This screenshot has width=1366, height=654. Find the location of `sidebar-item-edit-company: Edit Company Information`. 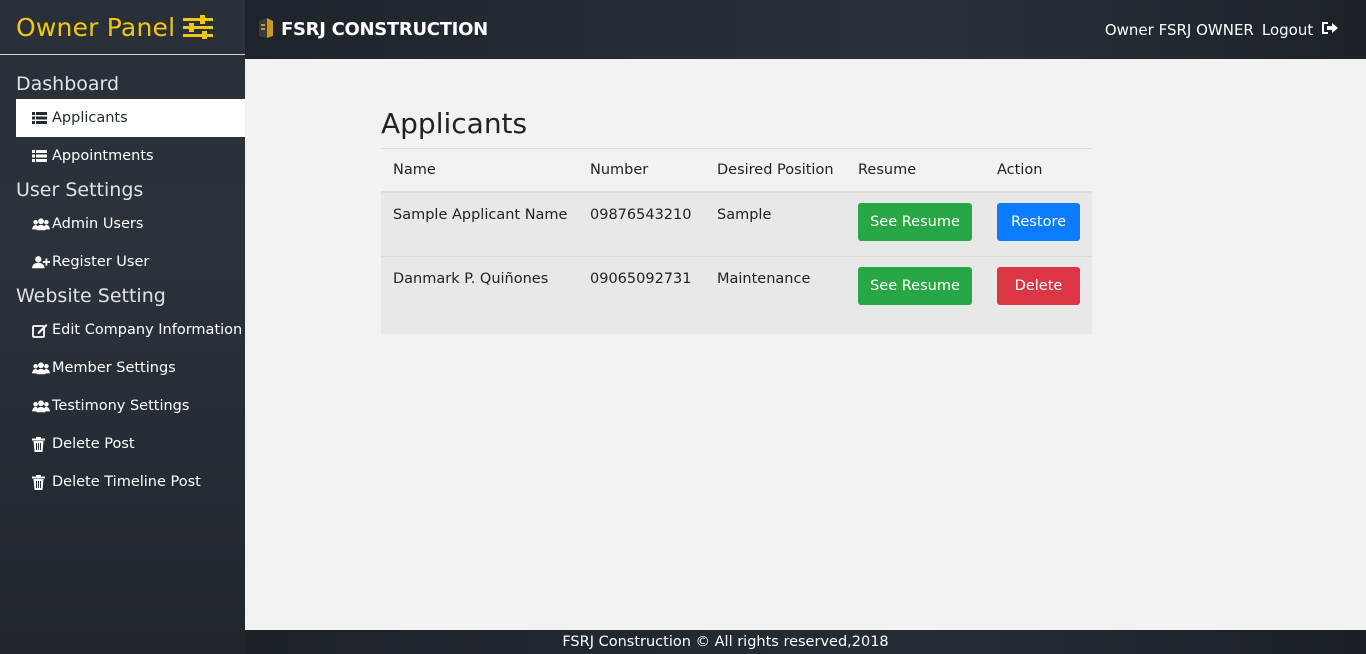

sidebar-item-edit-company: Edit Company Information is located at coordinates (122, 330).